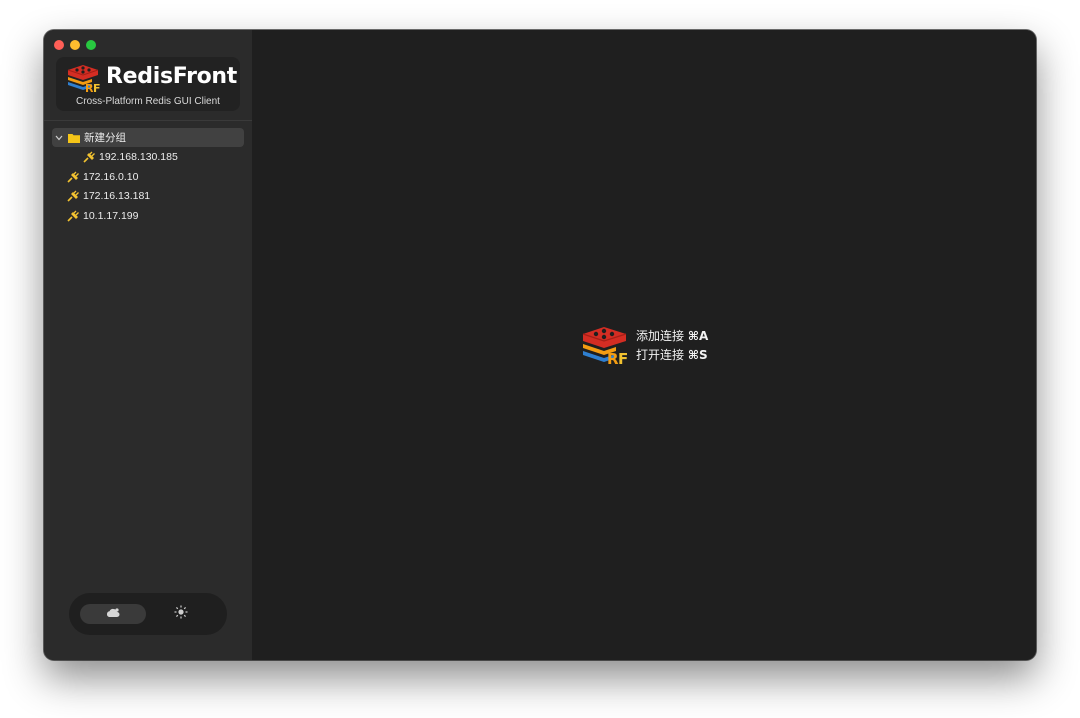  I want to click on chevron-down-icon, so click(59, 137).